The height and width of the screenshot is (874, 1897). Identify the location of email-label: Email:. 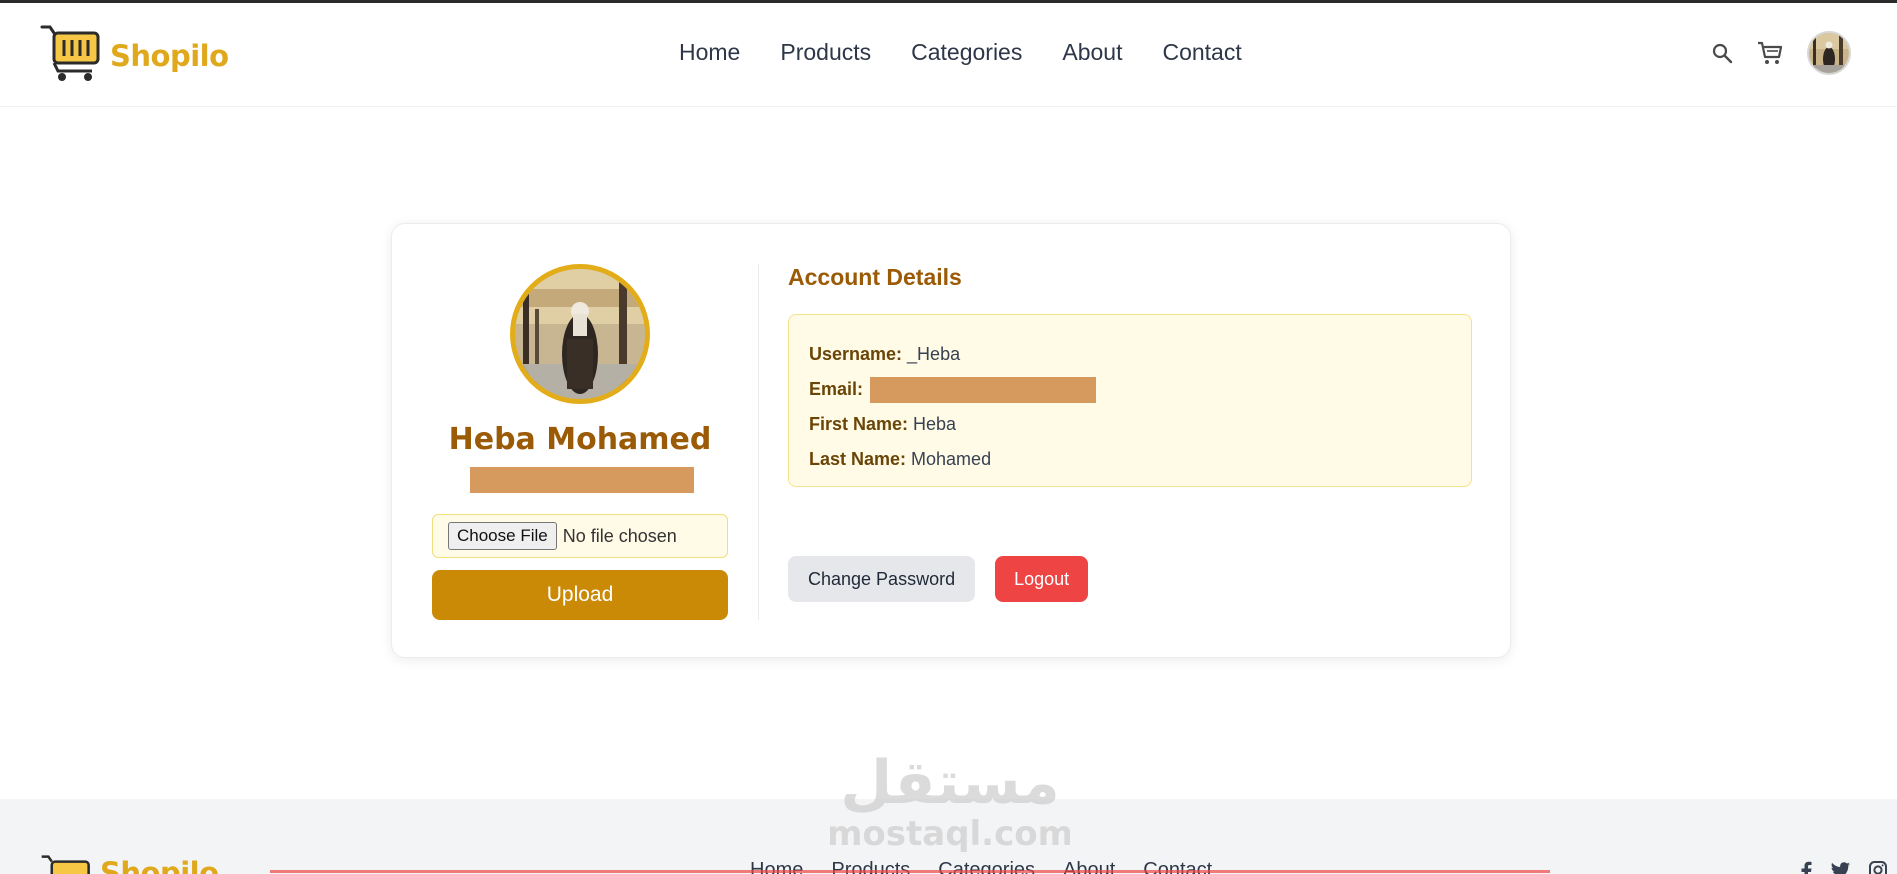
(836, 389).